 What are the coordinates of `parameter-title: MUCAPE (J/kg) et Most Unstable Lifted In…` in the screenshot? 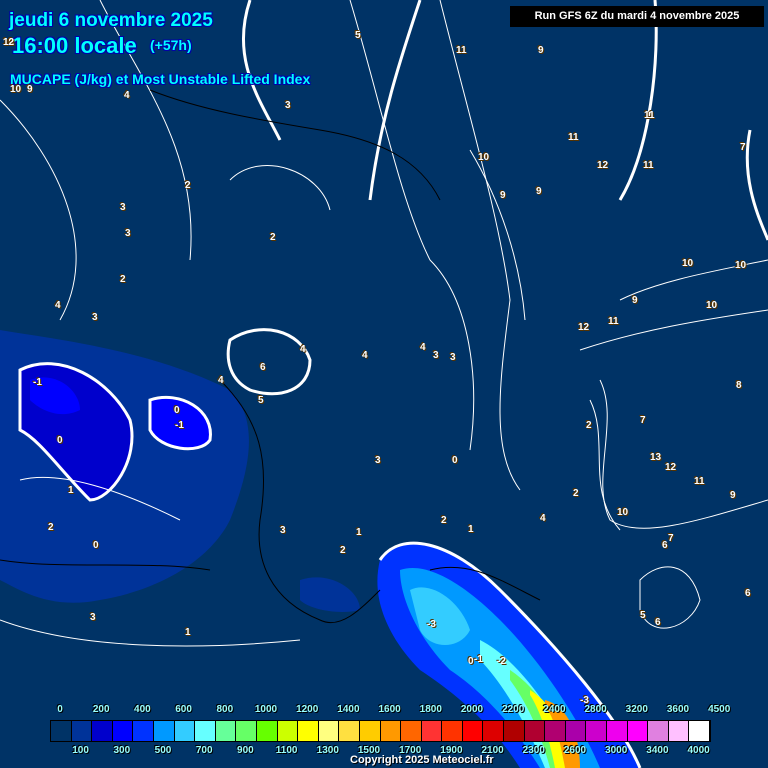 It's located at (160, 79).